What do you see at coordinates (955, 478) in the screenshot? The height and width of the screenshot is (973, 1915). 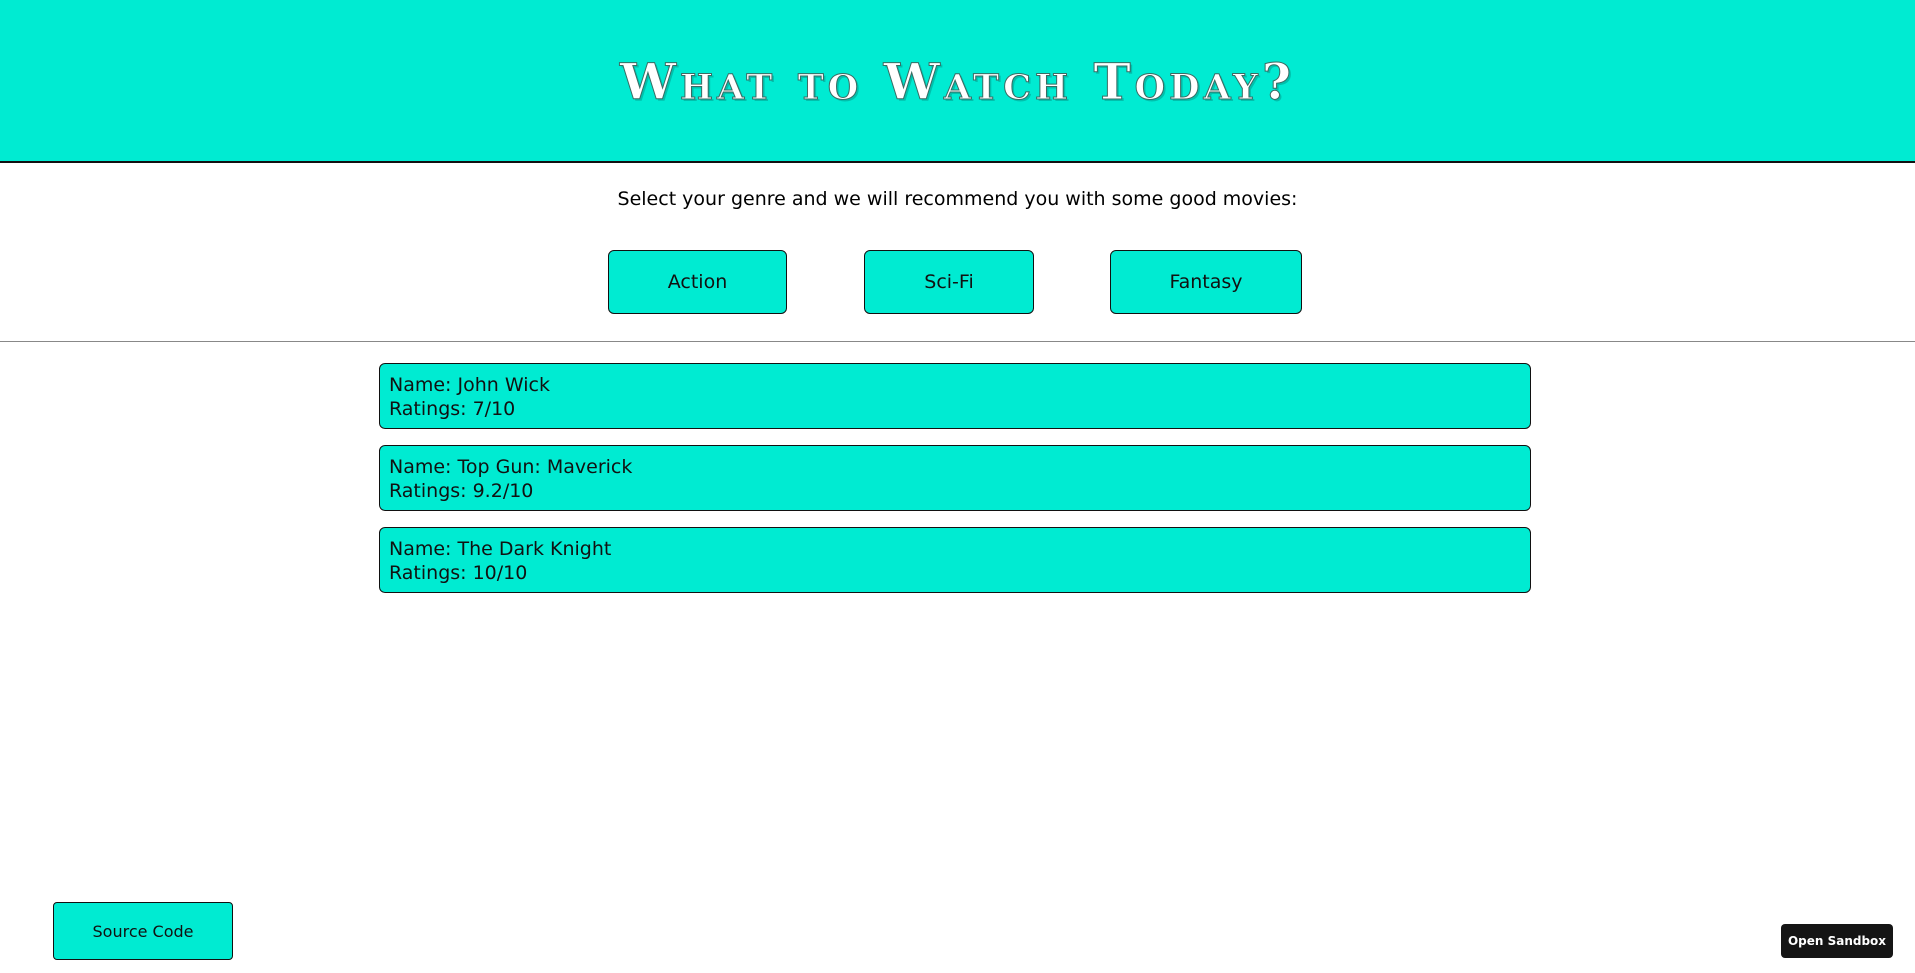 I see `movie-card: Name: Top Gun: Maverick Ratings: 9.2/10` at bounding box center [955, 478].